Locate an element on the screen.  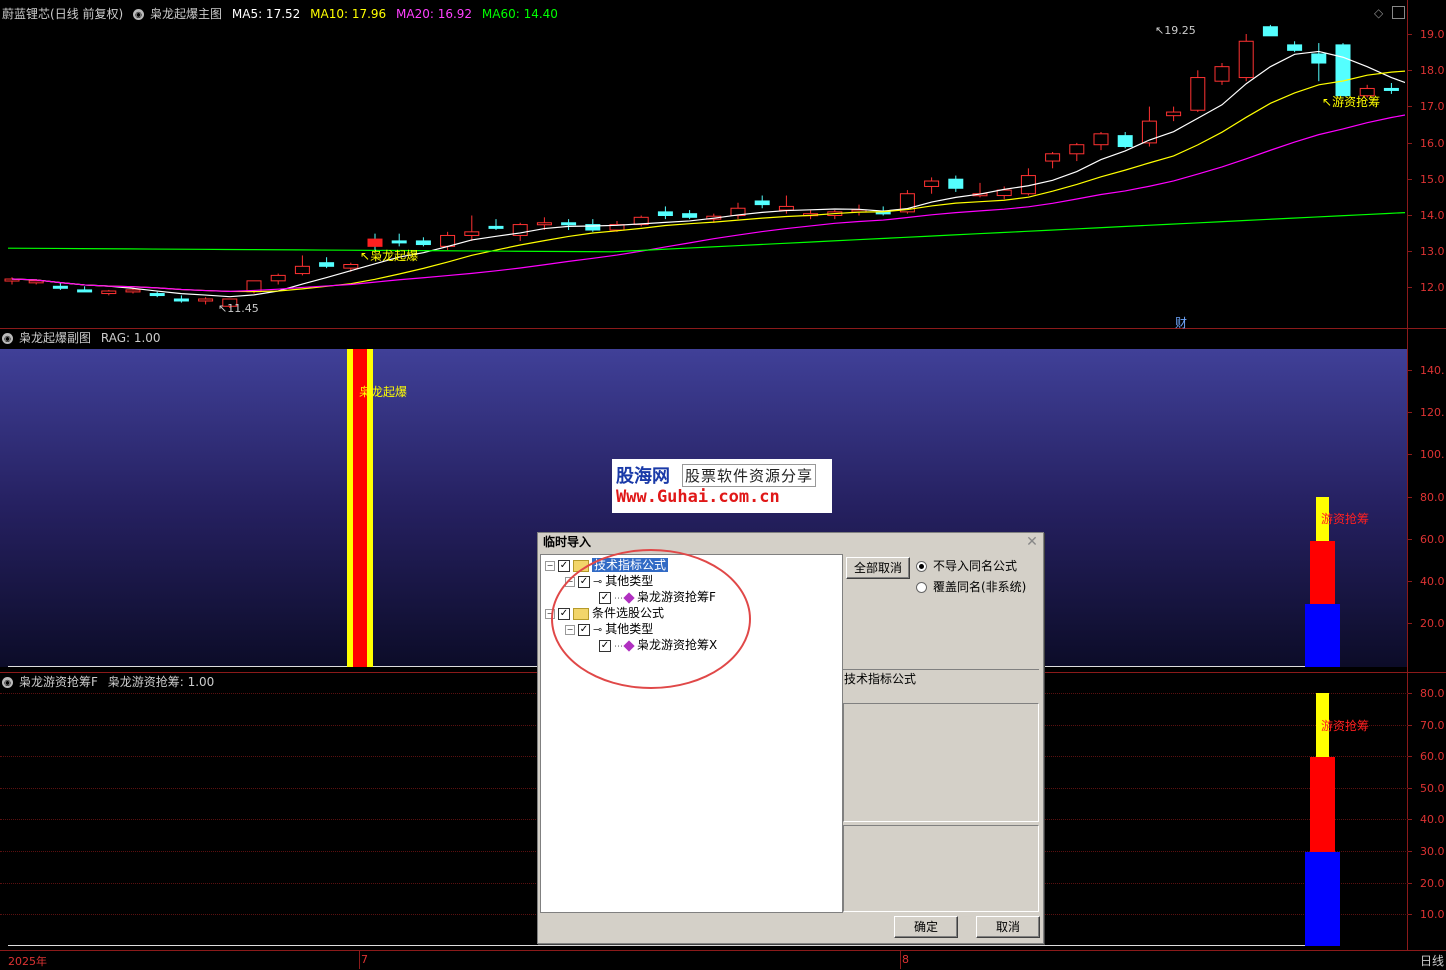
cancel-all-button: 全部取消 is located at coordinates (878, 568).